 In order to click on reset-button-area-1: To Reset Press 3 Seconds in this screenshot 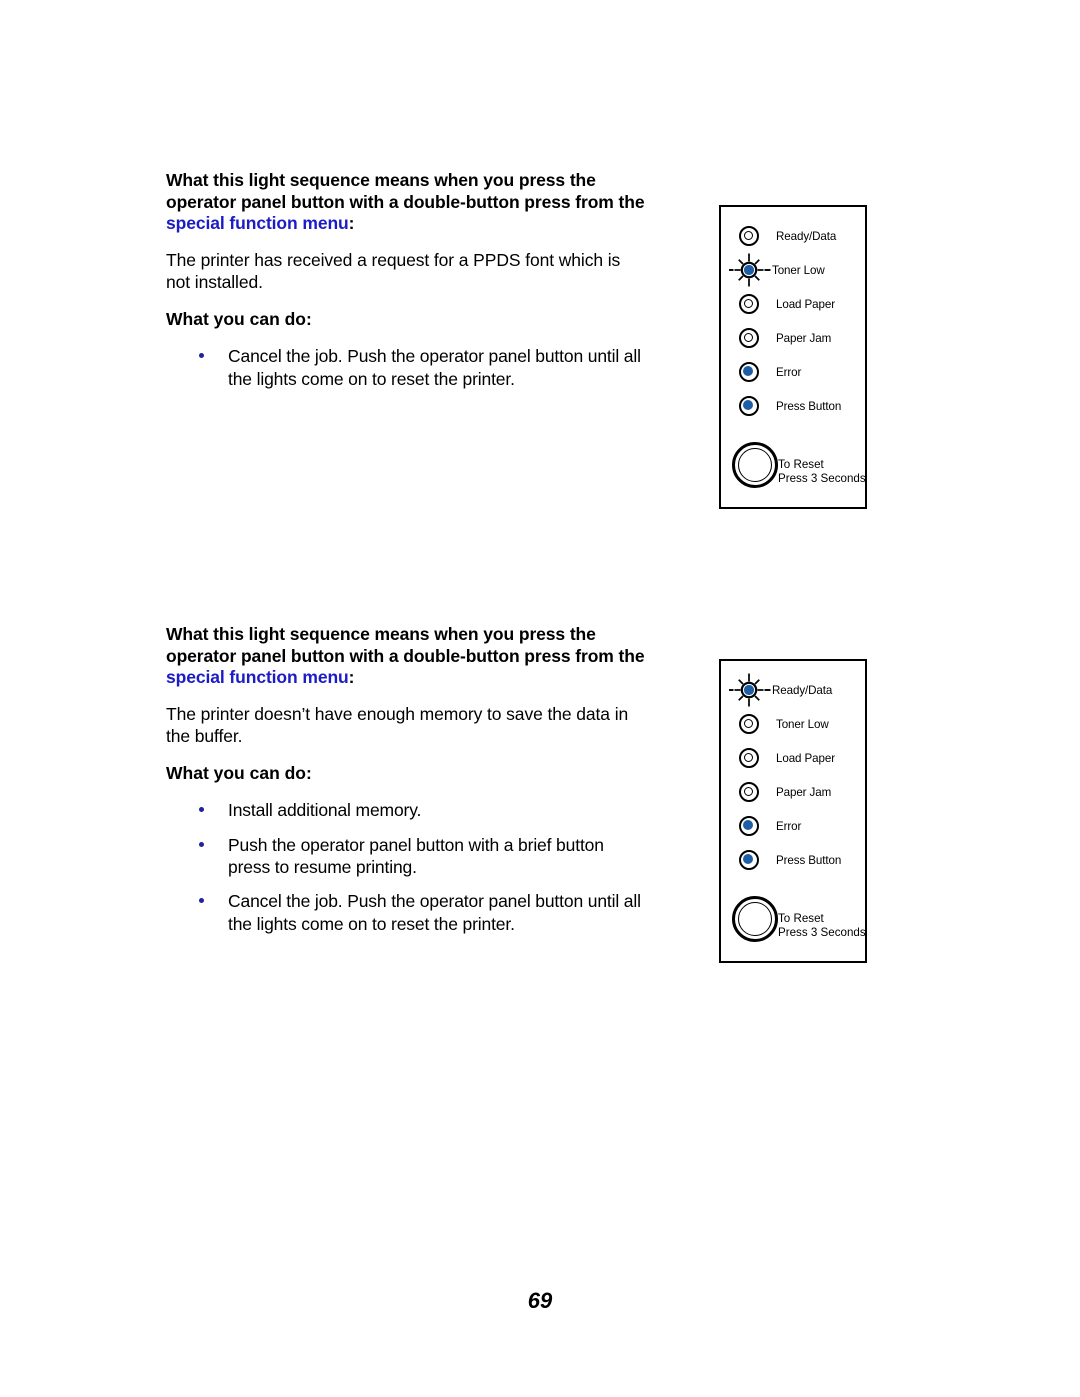, I will do `click(799, 468)`.